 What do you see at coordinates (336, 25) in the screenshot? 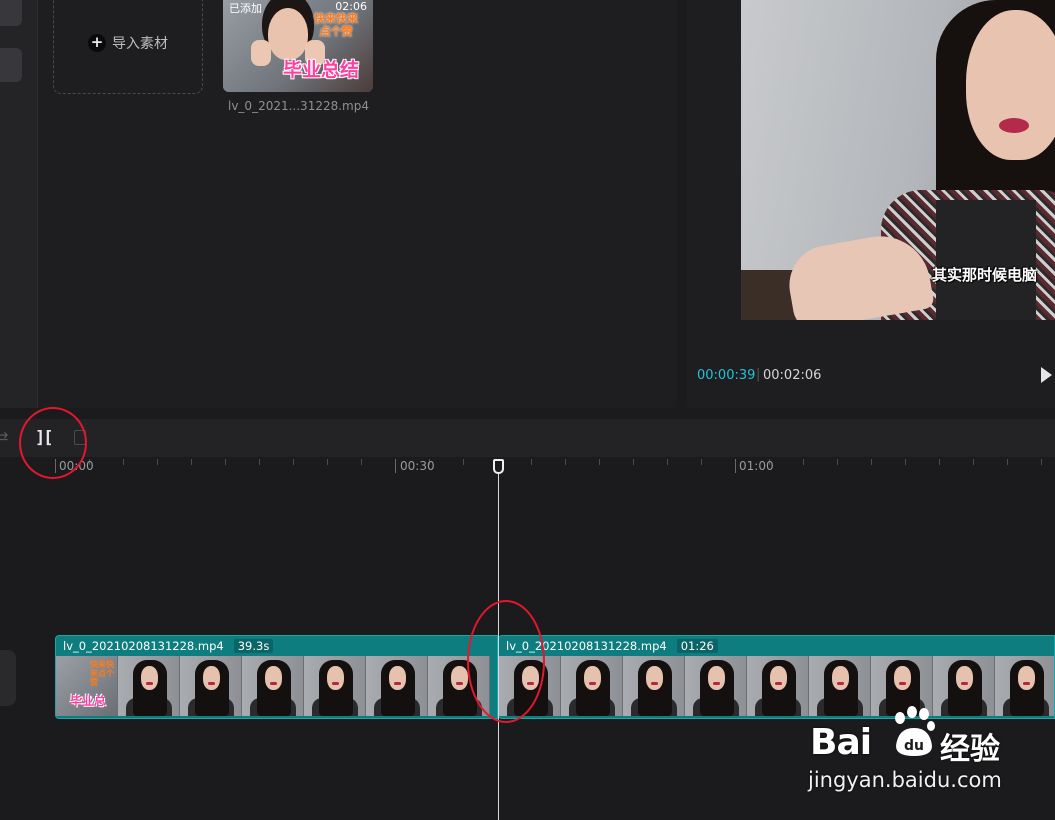
I see `thumbnail-caption-top: 快来快来点个赞` at bounding box center [336, 25].